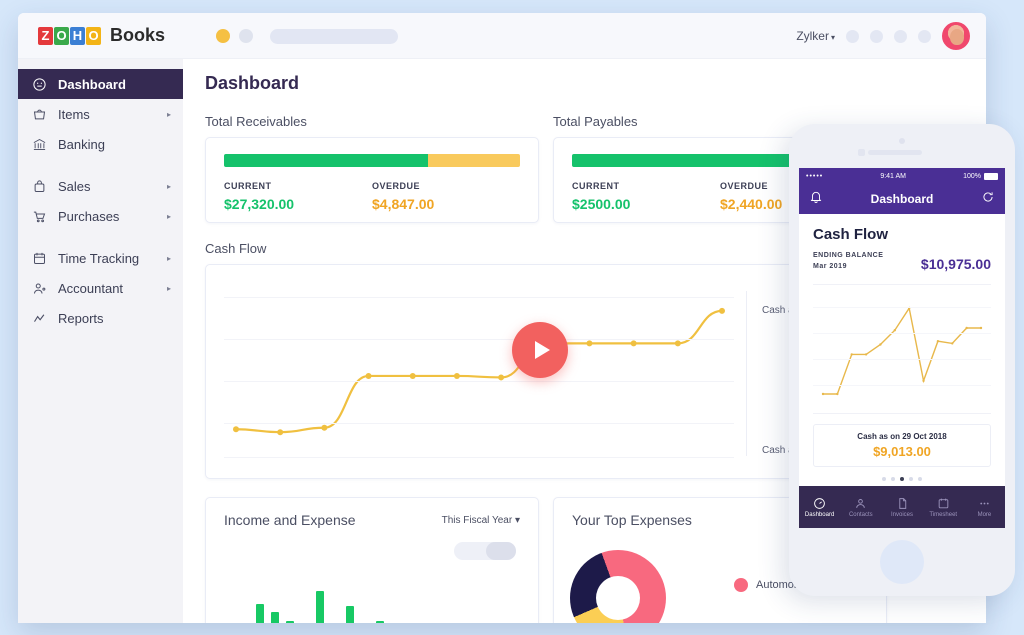 The image size is (1024, 635). I want to click on sidebar-item-label: Accountant, so click(91, 288).